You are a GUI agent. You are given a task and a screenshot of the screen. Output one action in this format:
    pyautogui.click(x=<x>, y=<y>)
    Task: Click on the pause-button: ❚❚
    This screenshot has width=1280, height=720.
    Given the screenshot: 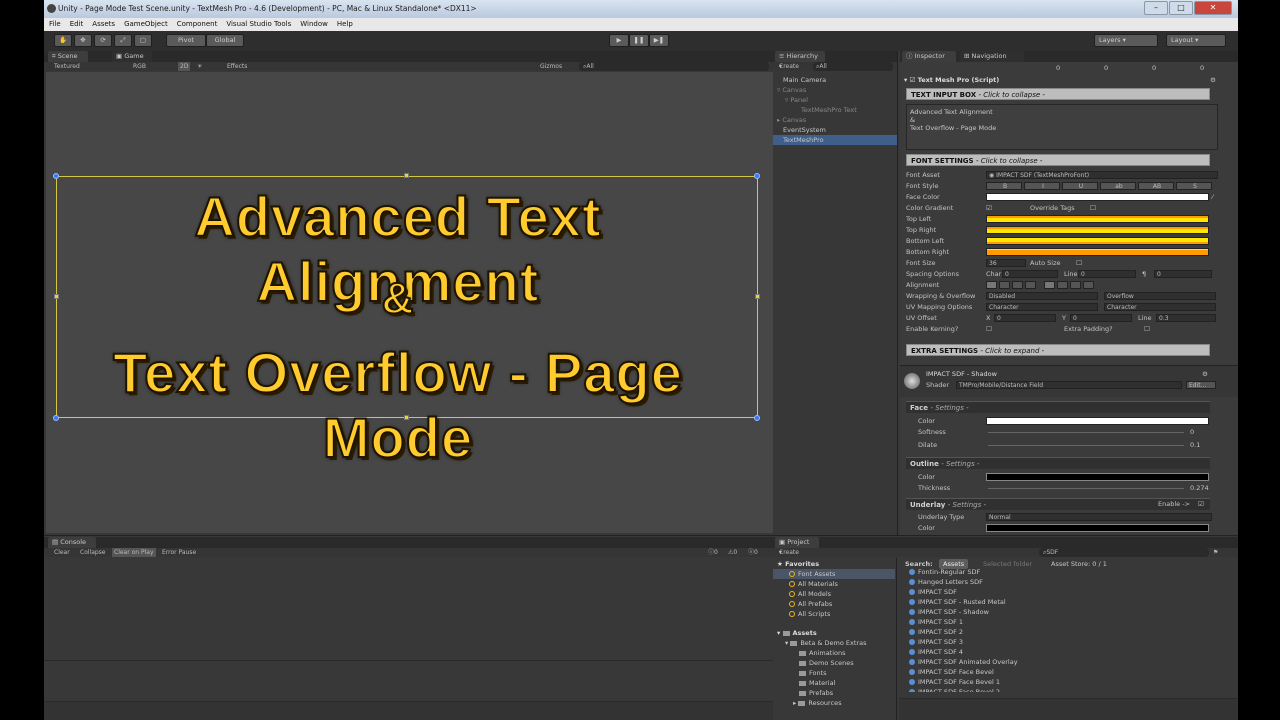 What is the action you would take?
    pyautogui.click(x=639, y=40)
    